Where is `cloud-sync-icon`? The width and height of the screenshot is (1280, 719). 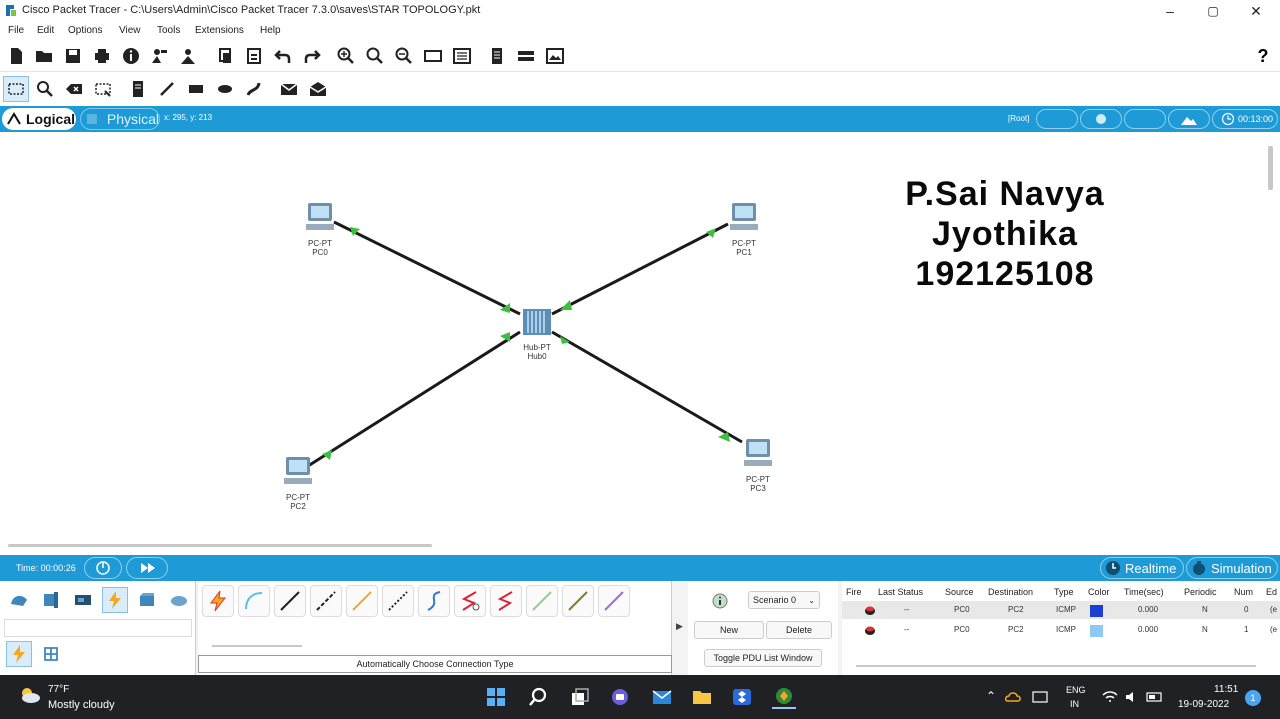 cloud-sync-icon is located at coordinates (1013, 697).